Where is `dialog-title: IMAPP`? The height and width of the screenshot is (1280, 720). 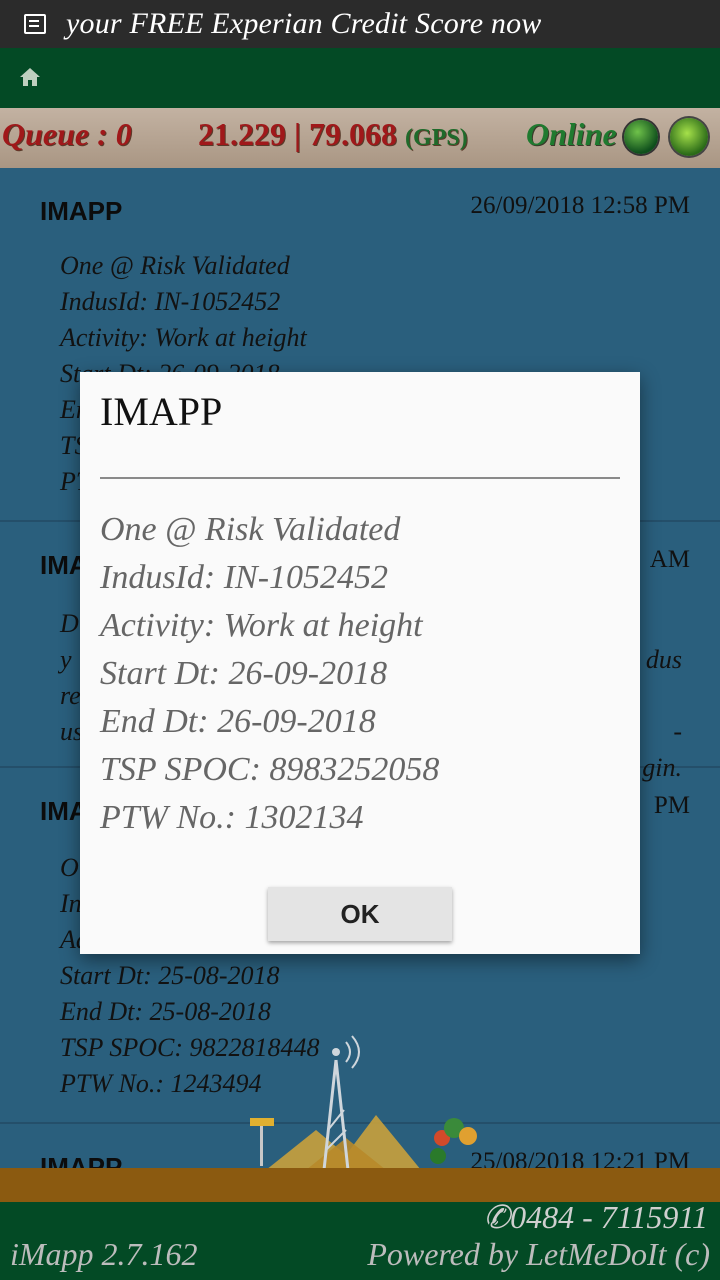
dialog-title: IMAPP is located at coordinates (161, 411).